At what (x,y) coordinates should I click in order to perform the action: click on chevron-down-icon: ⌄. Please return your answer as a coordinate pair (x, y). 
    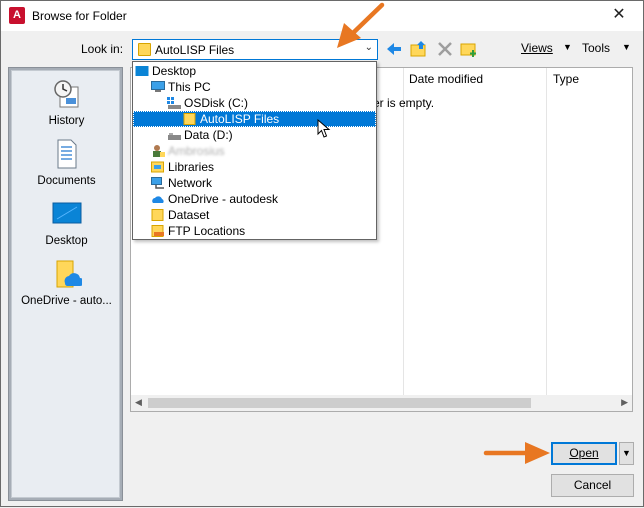
    Looking at the image, I should click on (368, 47).